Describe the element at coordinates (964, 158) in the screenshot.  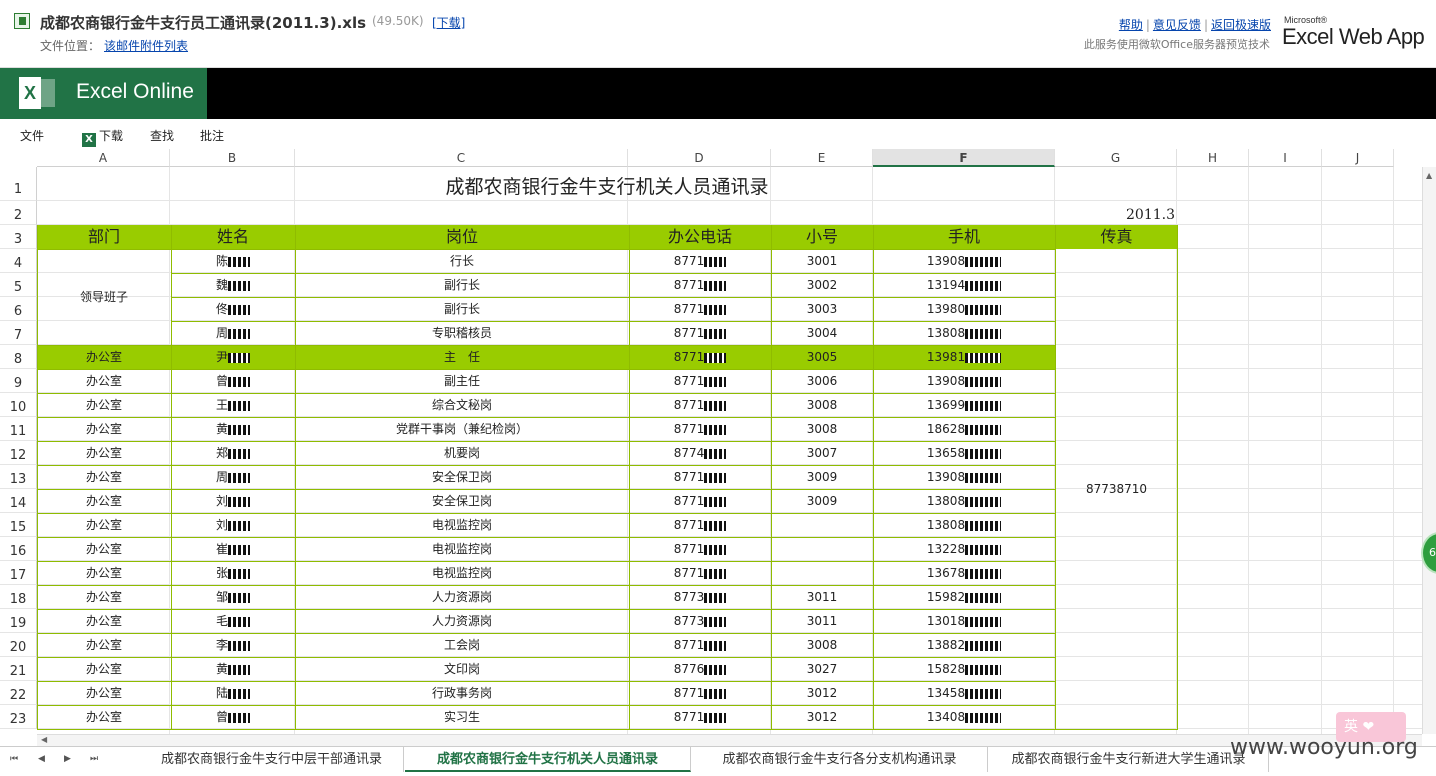
I see `column-header-f: F` at that location.